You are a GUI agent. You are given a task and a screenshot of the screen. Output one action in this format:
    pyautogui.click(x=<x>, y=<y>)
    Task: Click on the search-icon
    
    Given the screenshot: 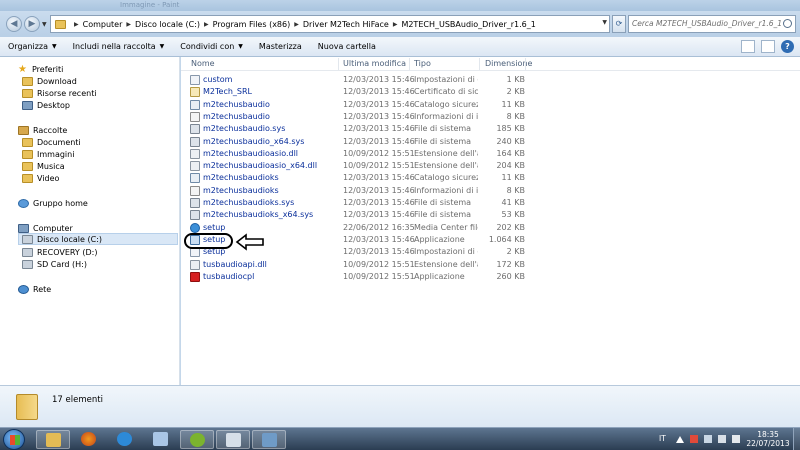 What is the action you would take?
    pyautogui.click(x=787, y=23)
    